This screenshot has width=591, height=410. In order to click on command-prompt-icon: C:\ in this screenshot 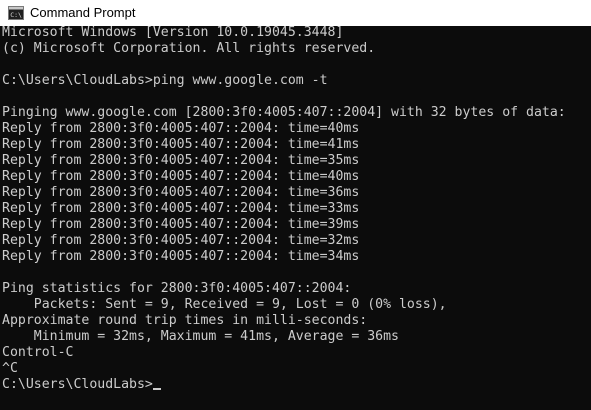, I will do `click(16, 13)`.